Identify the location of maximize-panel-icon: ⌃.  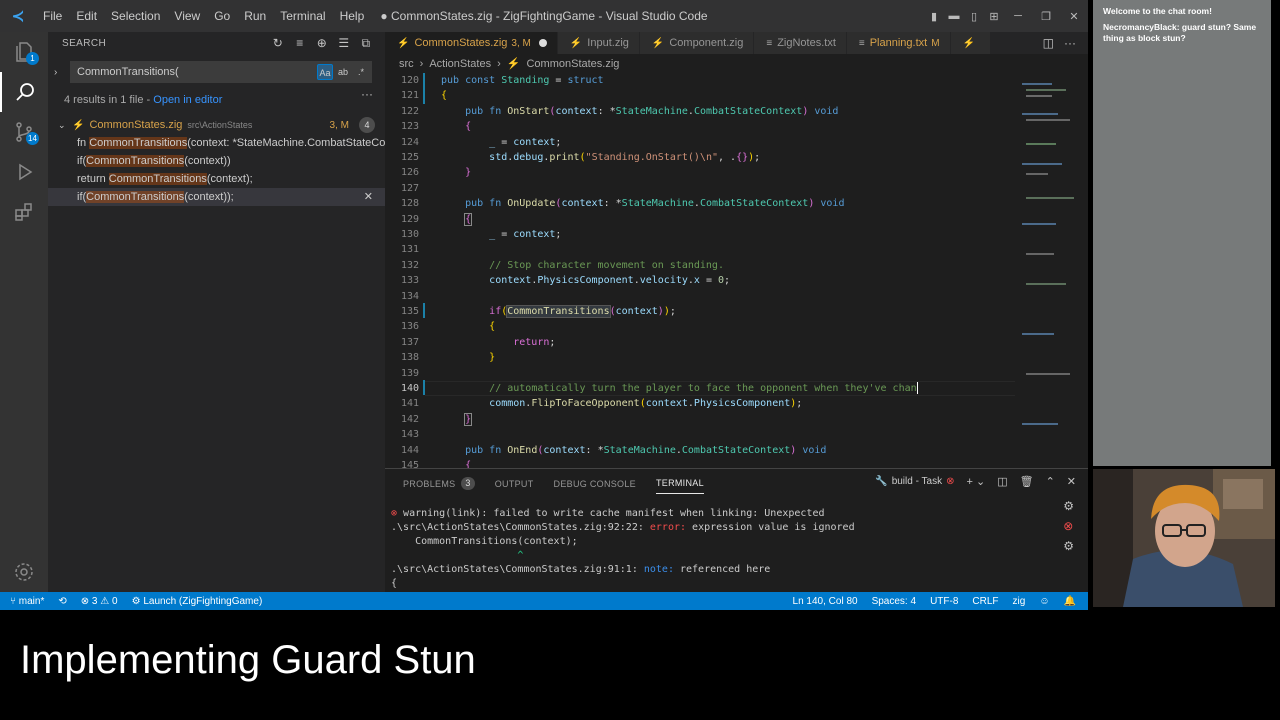
(1050, 481).